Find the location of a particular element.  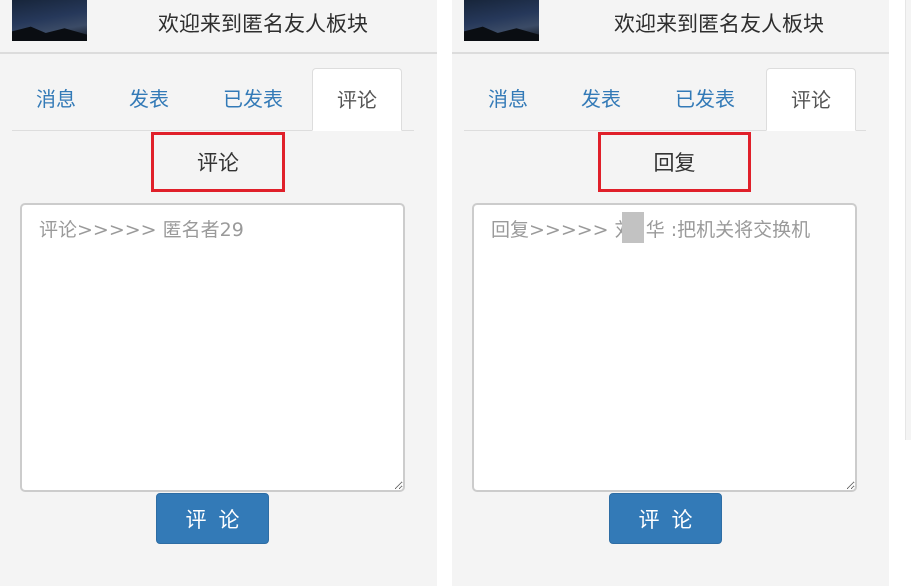

comment-submit-button: 评论 is located at coordinates (212, 518).